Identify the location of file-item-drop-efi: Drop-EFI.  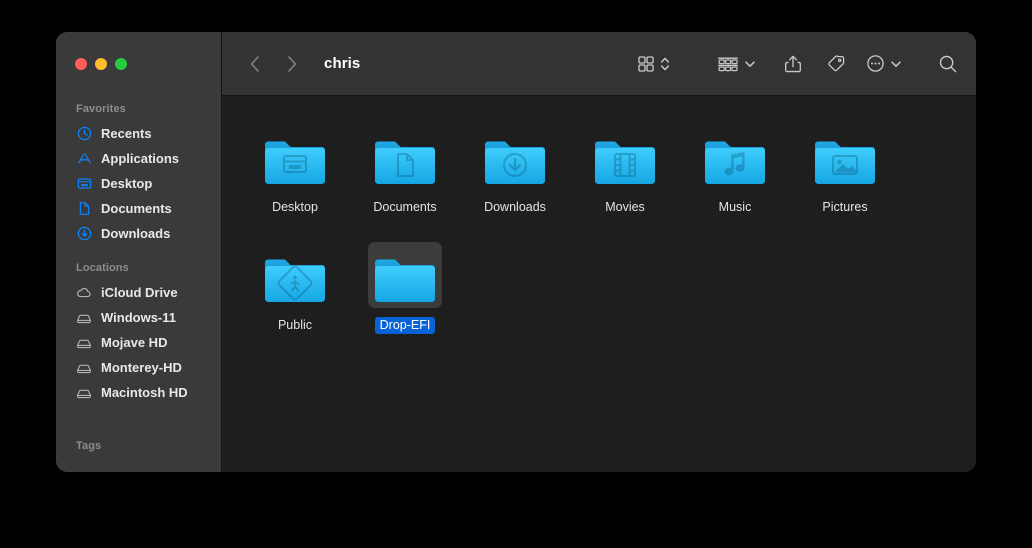
(405, 285).